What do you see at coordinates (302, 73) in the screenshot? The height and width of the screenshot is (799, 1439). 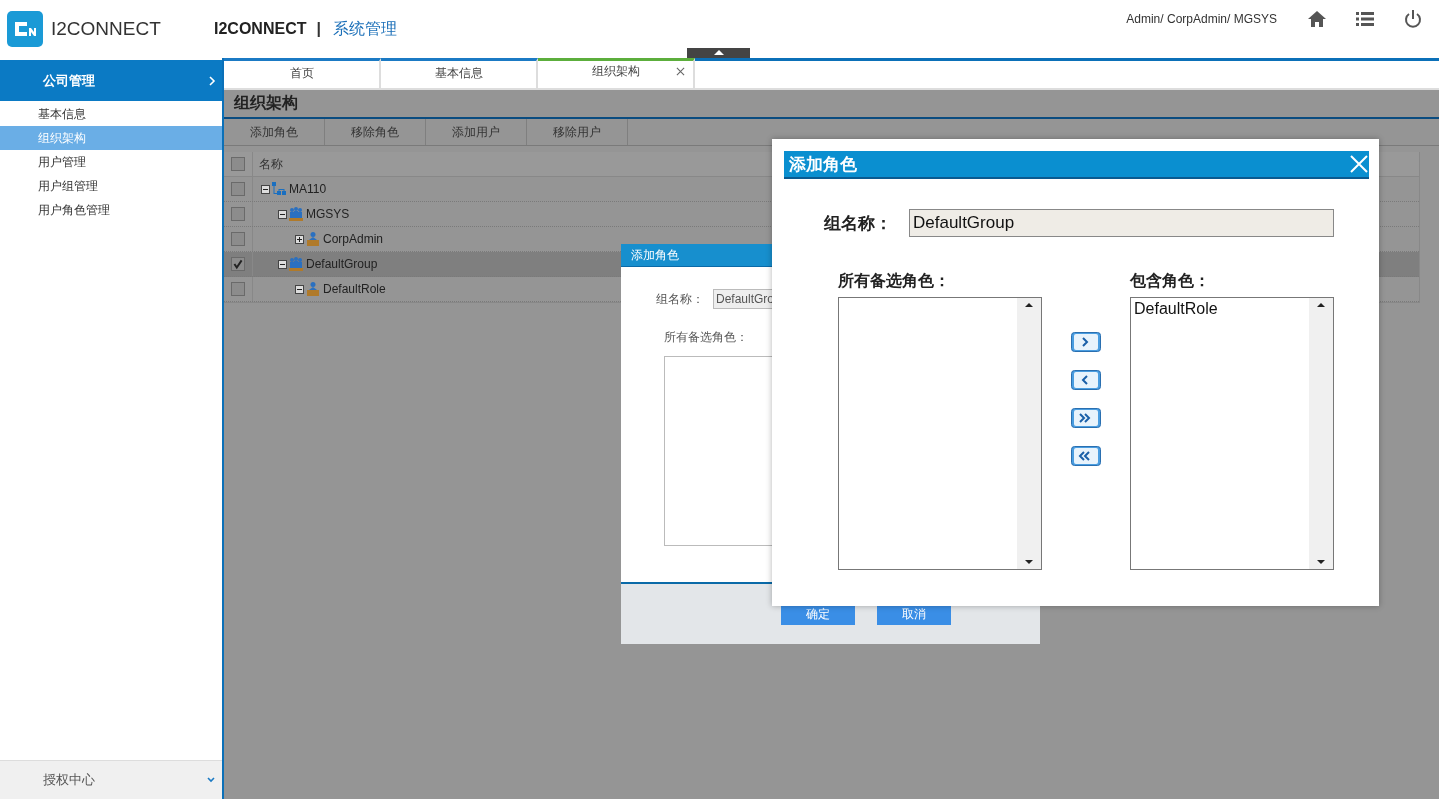 I see `tab: 首页` at bounding box center [302, 73].